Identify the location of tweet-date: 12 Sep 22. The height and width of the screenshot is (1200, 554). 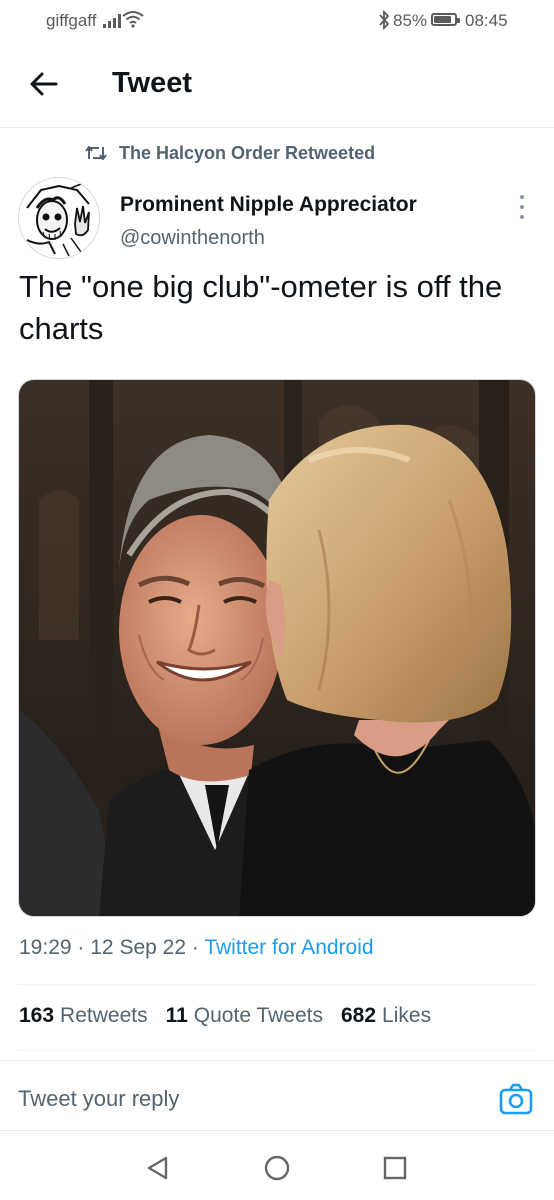
(138, 947).